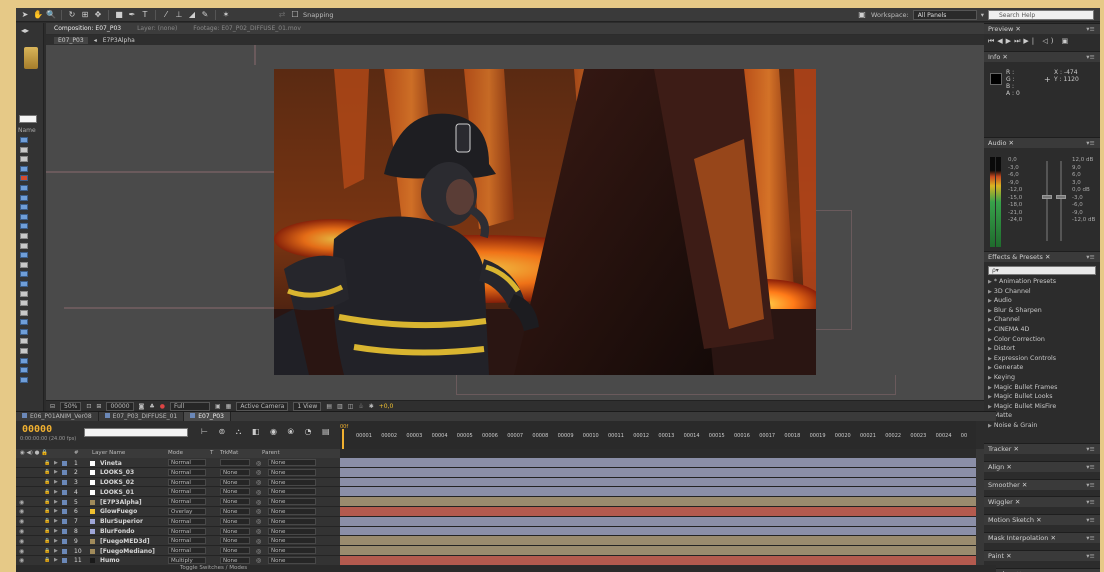  Describe the element at coordinates (151, 406) in the screenshot. I see `show-channel-icon: ♣` at that location.